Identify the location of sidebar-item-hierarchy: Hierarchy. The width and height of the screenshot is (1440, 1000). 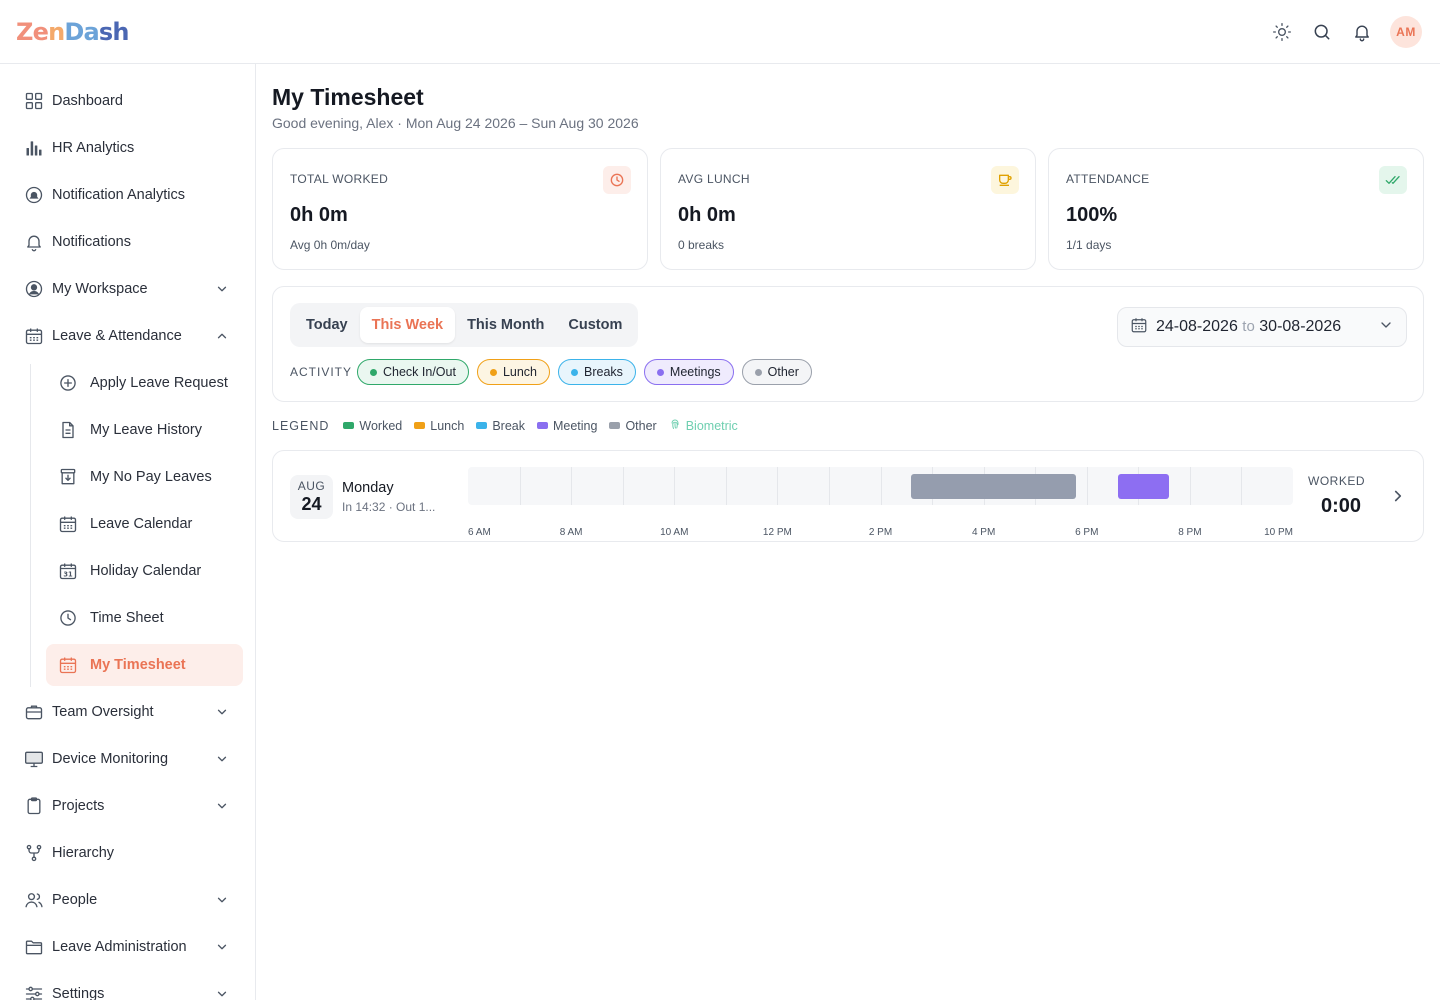
(129, 853).